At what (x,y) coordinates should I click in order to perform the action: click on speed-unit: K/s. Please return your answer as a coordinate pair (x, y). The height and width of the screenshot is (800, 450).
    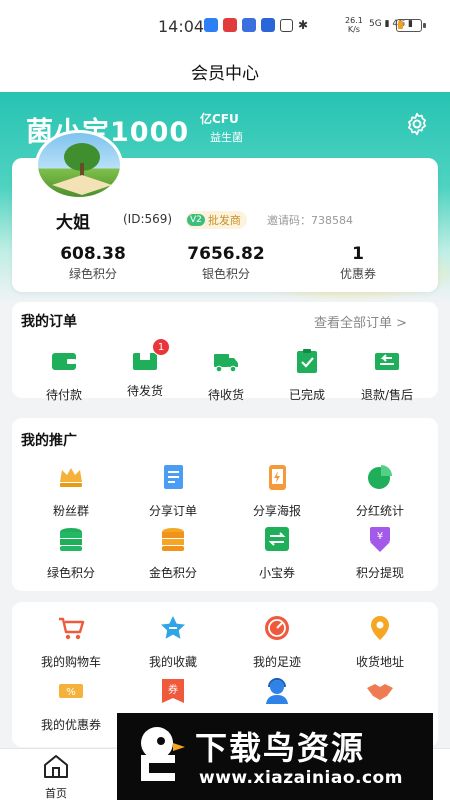
    Looking at the image, I should click on (353, 29).